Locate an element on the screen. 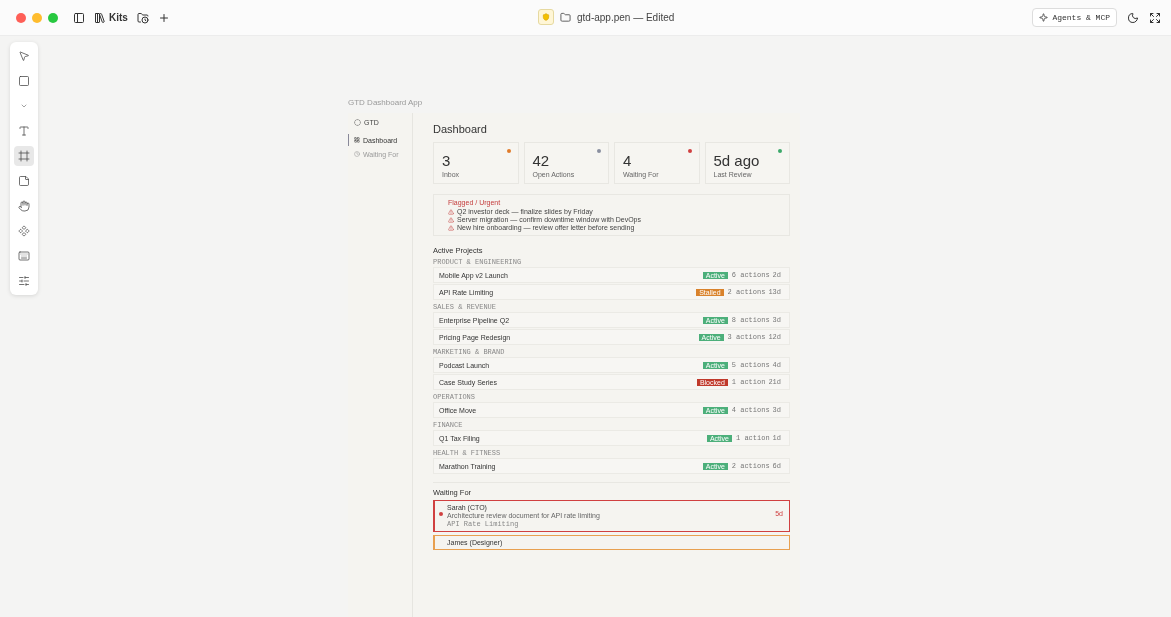 The image size is (1171, 617). stat-value: 42 is located at coordinates (541, 161).